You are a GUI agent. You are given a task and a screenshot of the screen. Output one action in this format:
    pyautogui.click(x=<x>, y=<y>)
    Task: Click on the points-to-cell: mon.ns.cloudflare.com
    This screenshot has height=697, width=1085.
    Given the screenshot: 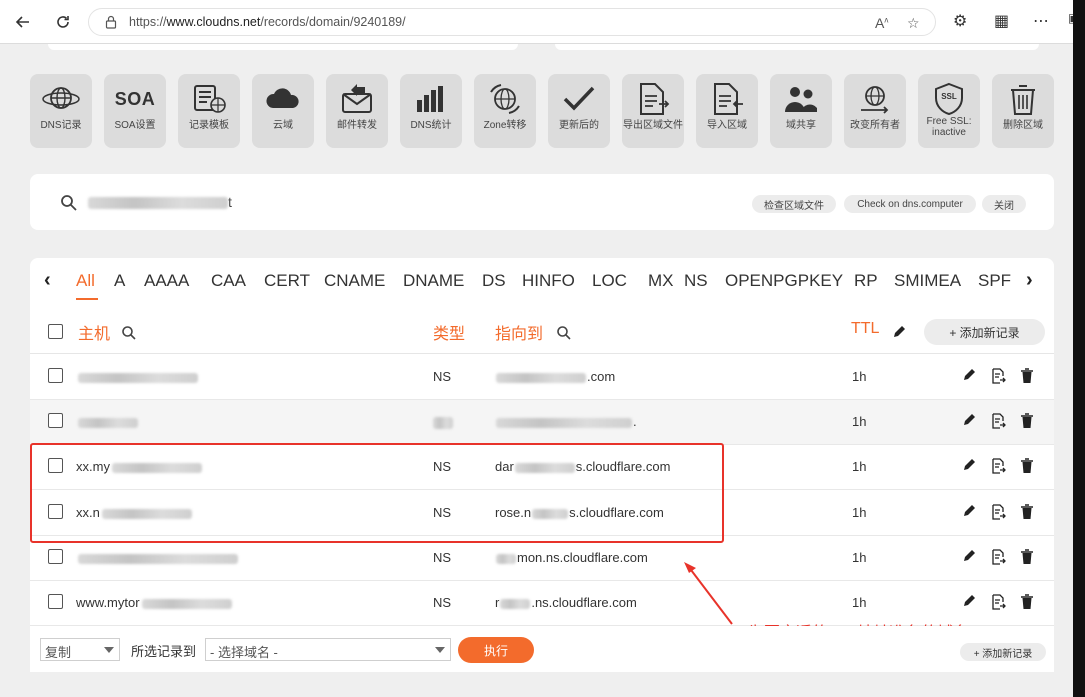 What is the action you would take?
    pyautogui.click(x=571, y=557)
    